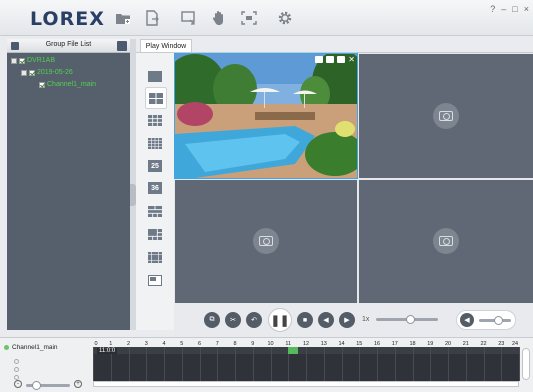  I want to click on layout-25-icon: 25, so click(155, 166).